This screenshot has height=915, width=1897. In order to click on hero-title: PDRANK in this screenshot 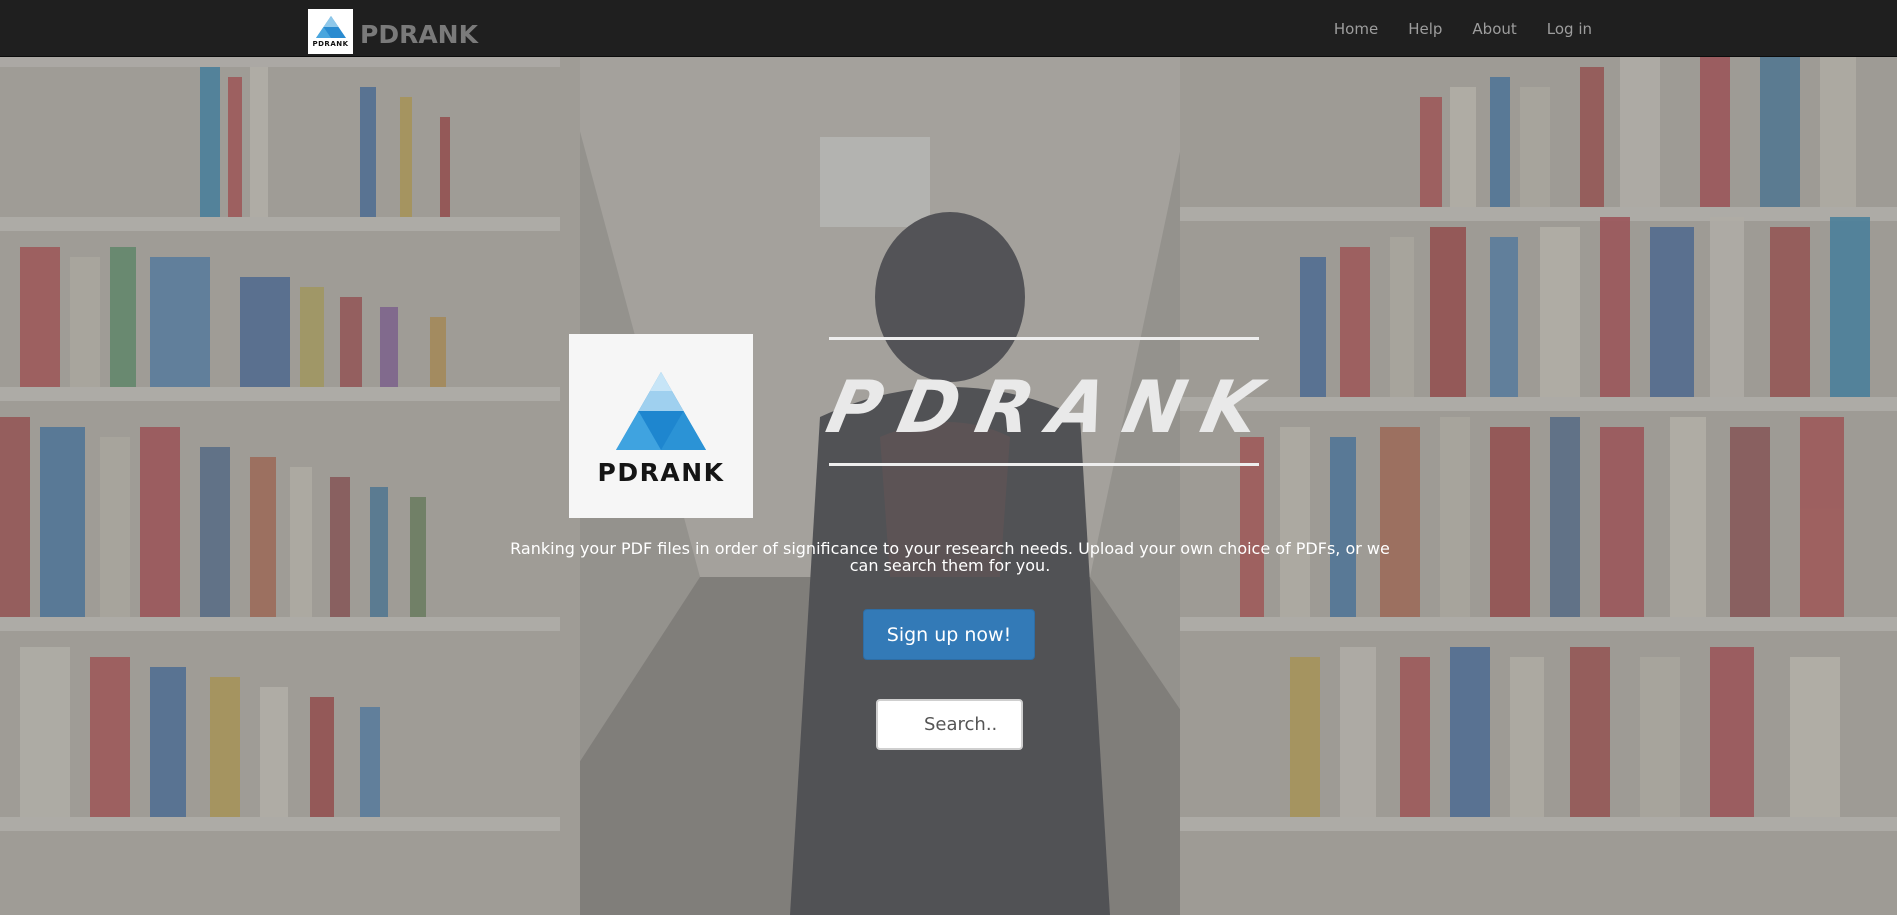, I will do `click(1053, 407)`.